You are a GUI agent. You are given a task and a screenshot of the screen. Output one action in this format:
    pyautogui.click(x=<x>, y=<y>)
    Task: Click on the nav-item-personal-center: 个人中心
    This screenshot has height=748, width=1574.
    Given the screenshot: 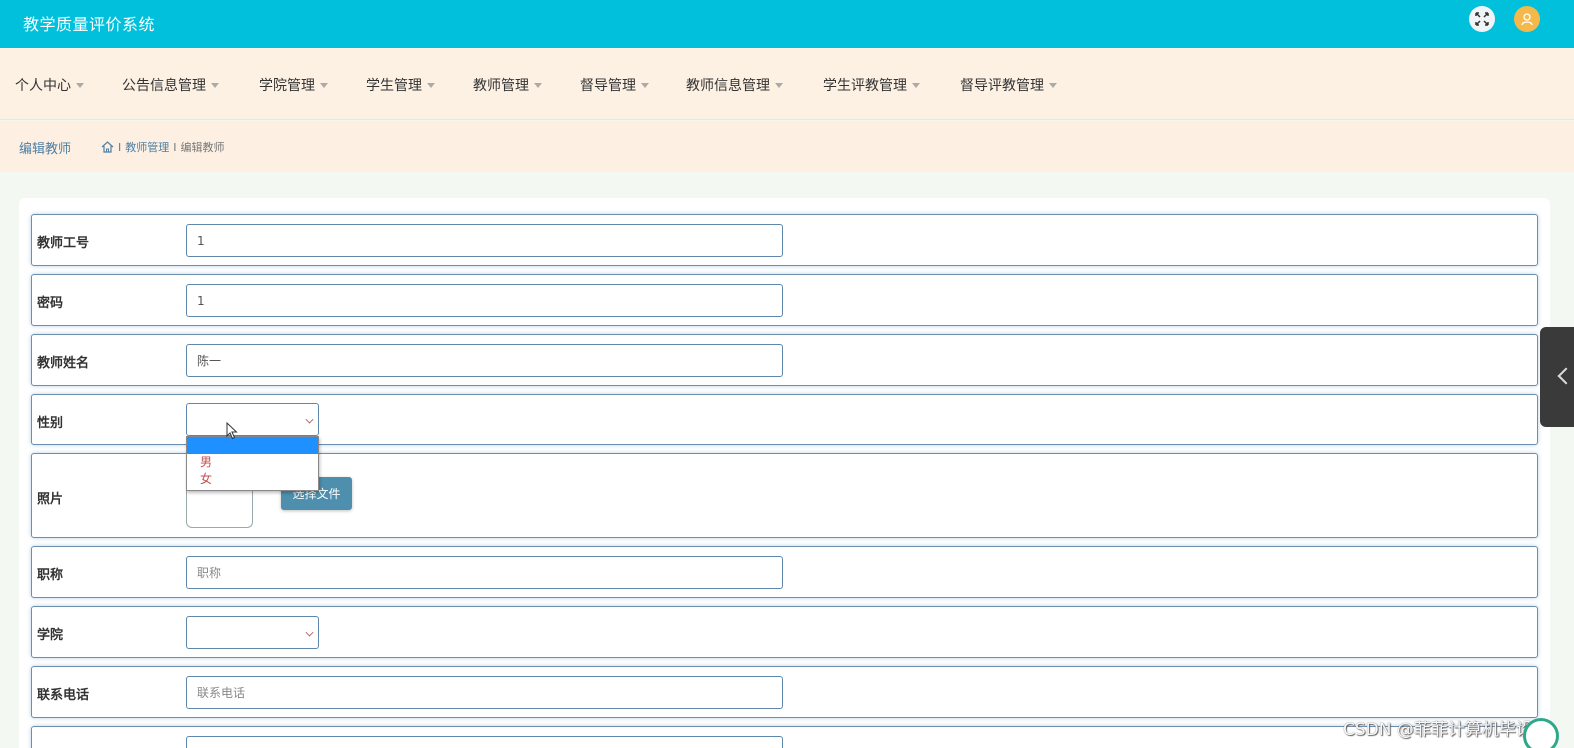 What is the action you would take?
    pyautogui.click(x=49, y=85)
    